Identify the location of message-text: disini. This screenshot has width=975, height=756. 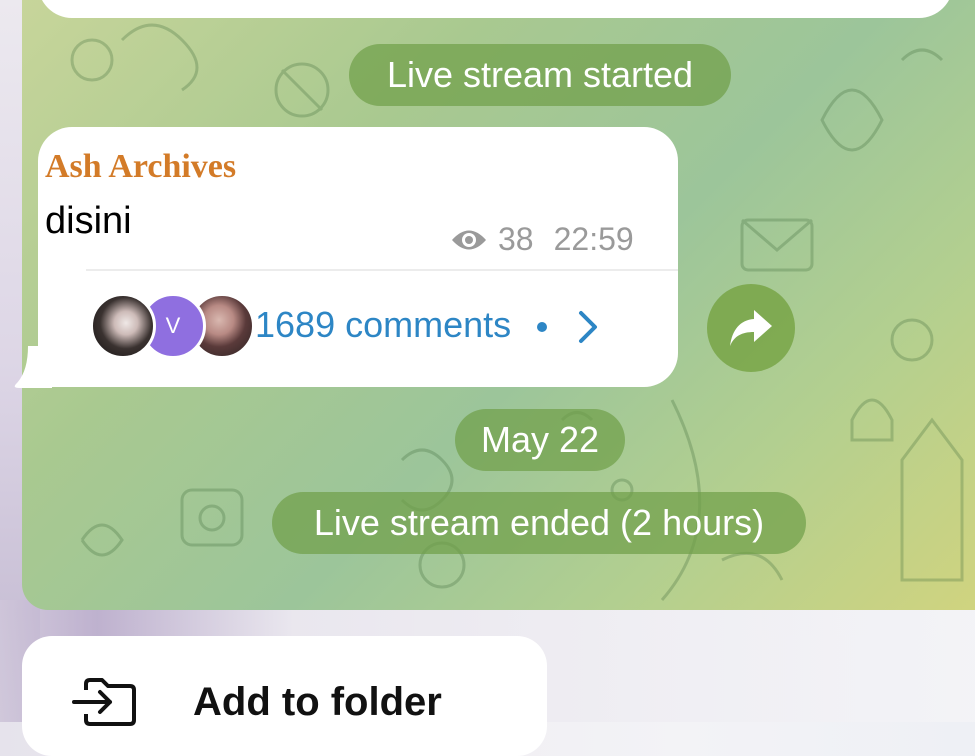
(88, 221).